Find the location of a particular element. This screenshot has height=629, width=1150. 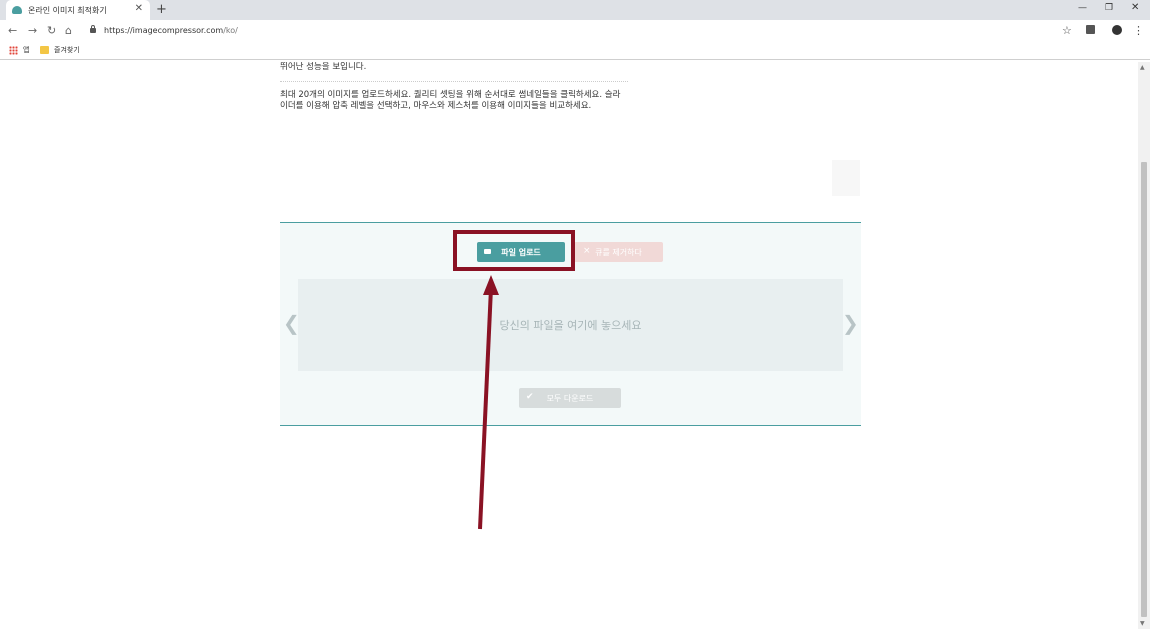

forward-icon: → is located at coordinates (32, 30).